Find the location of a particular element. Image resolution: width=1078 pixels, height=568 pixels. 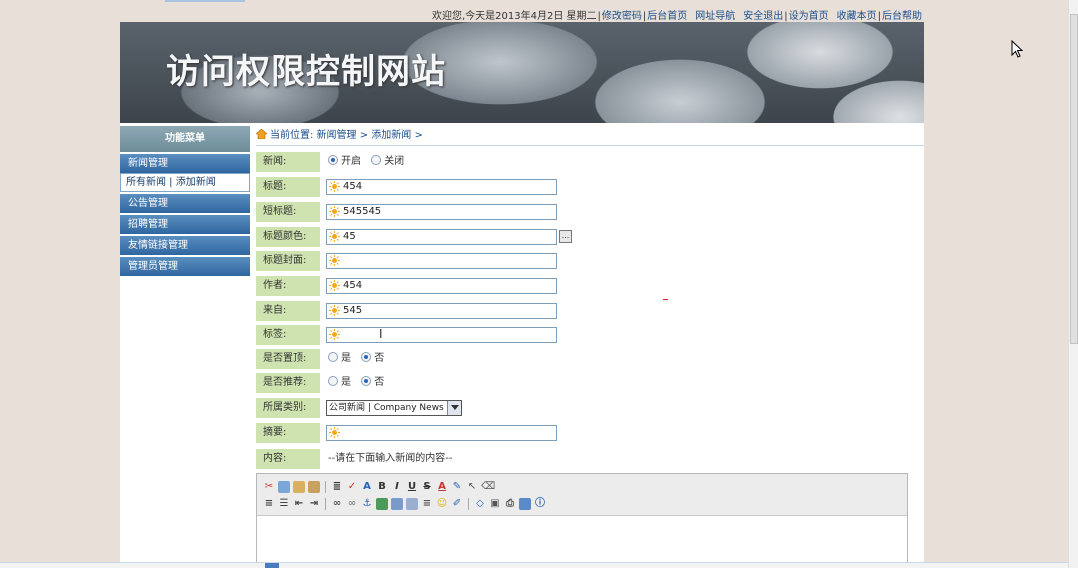

horizontal-scrollbar-thumb is located at coordinates (272, 565).